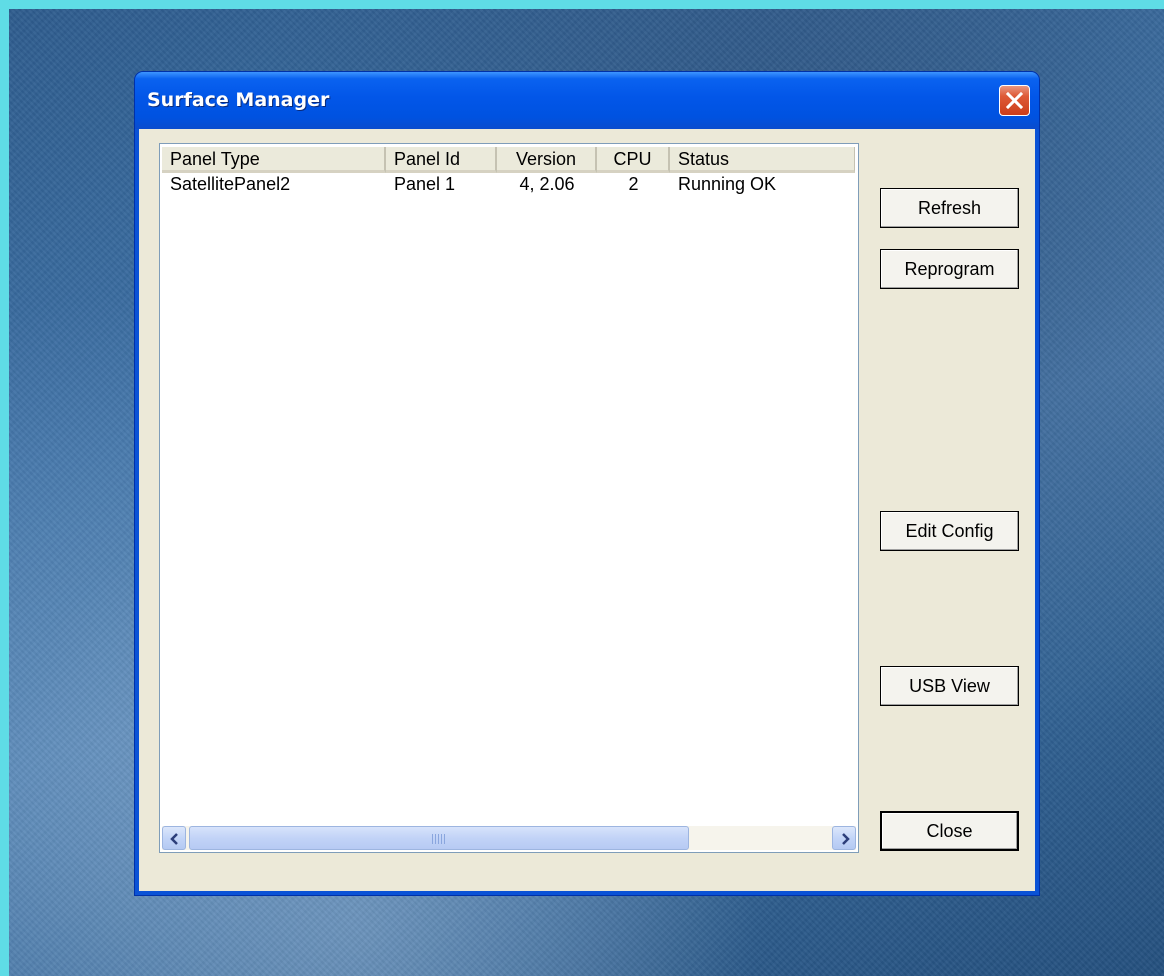  I want to click on cell-cpu: 2, so click(633, 184).